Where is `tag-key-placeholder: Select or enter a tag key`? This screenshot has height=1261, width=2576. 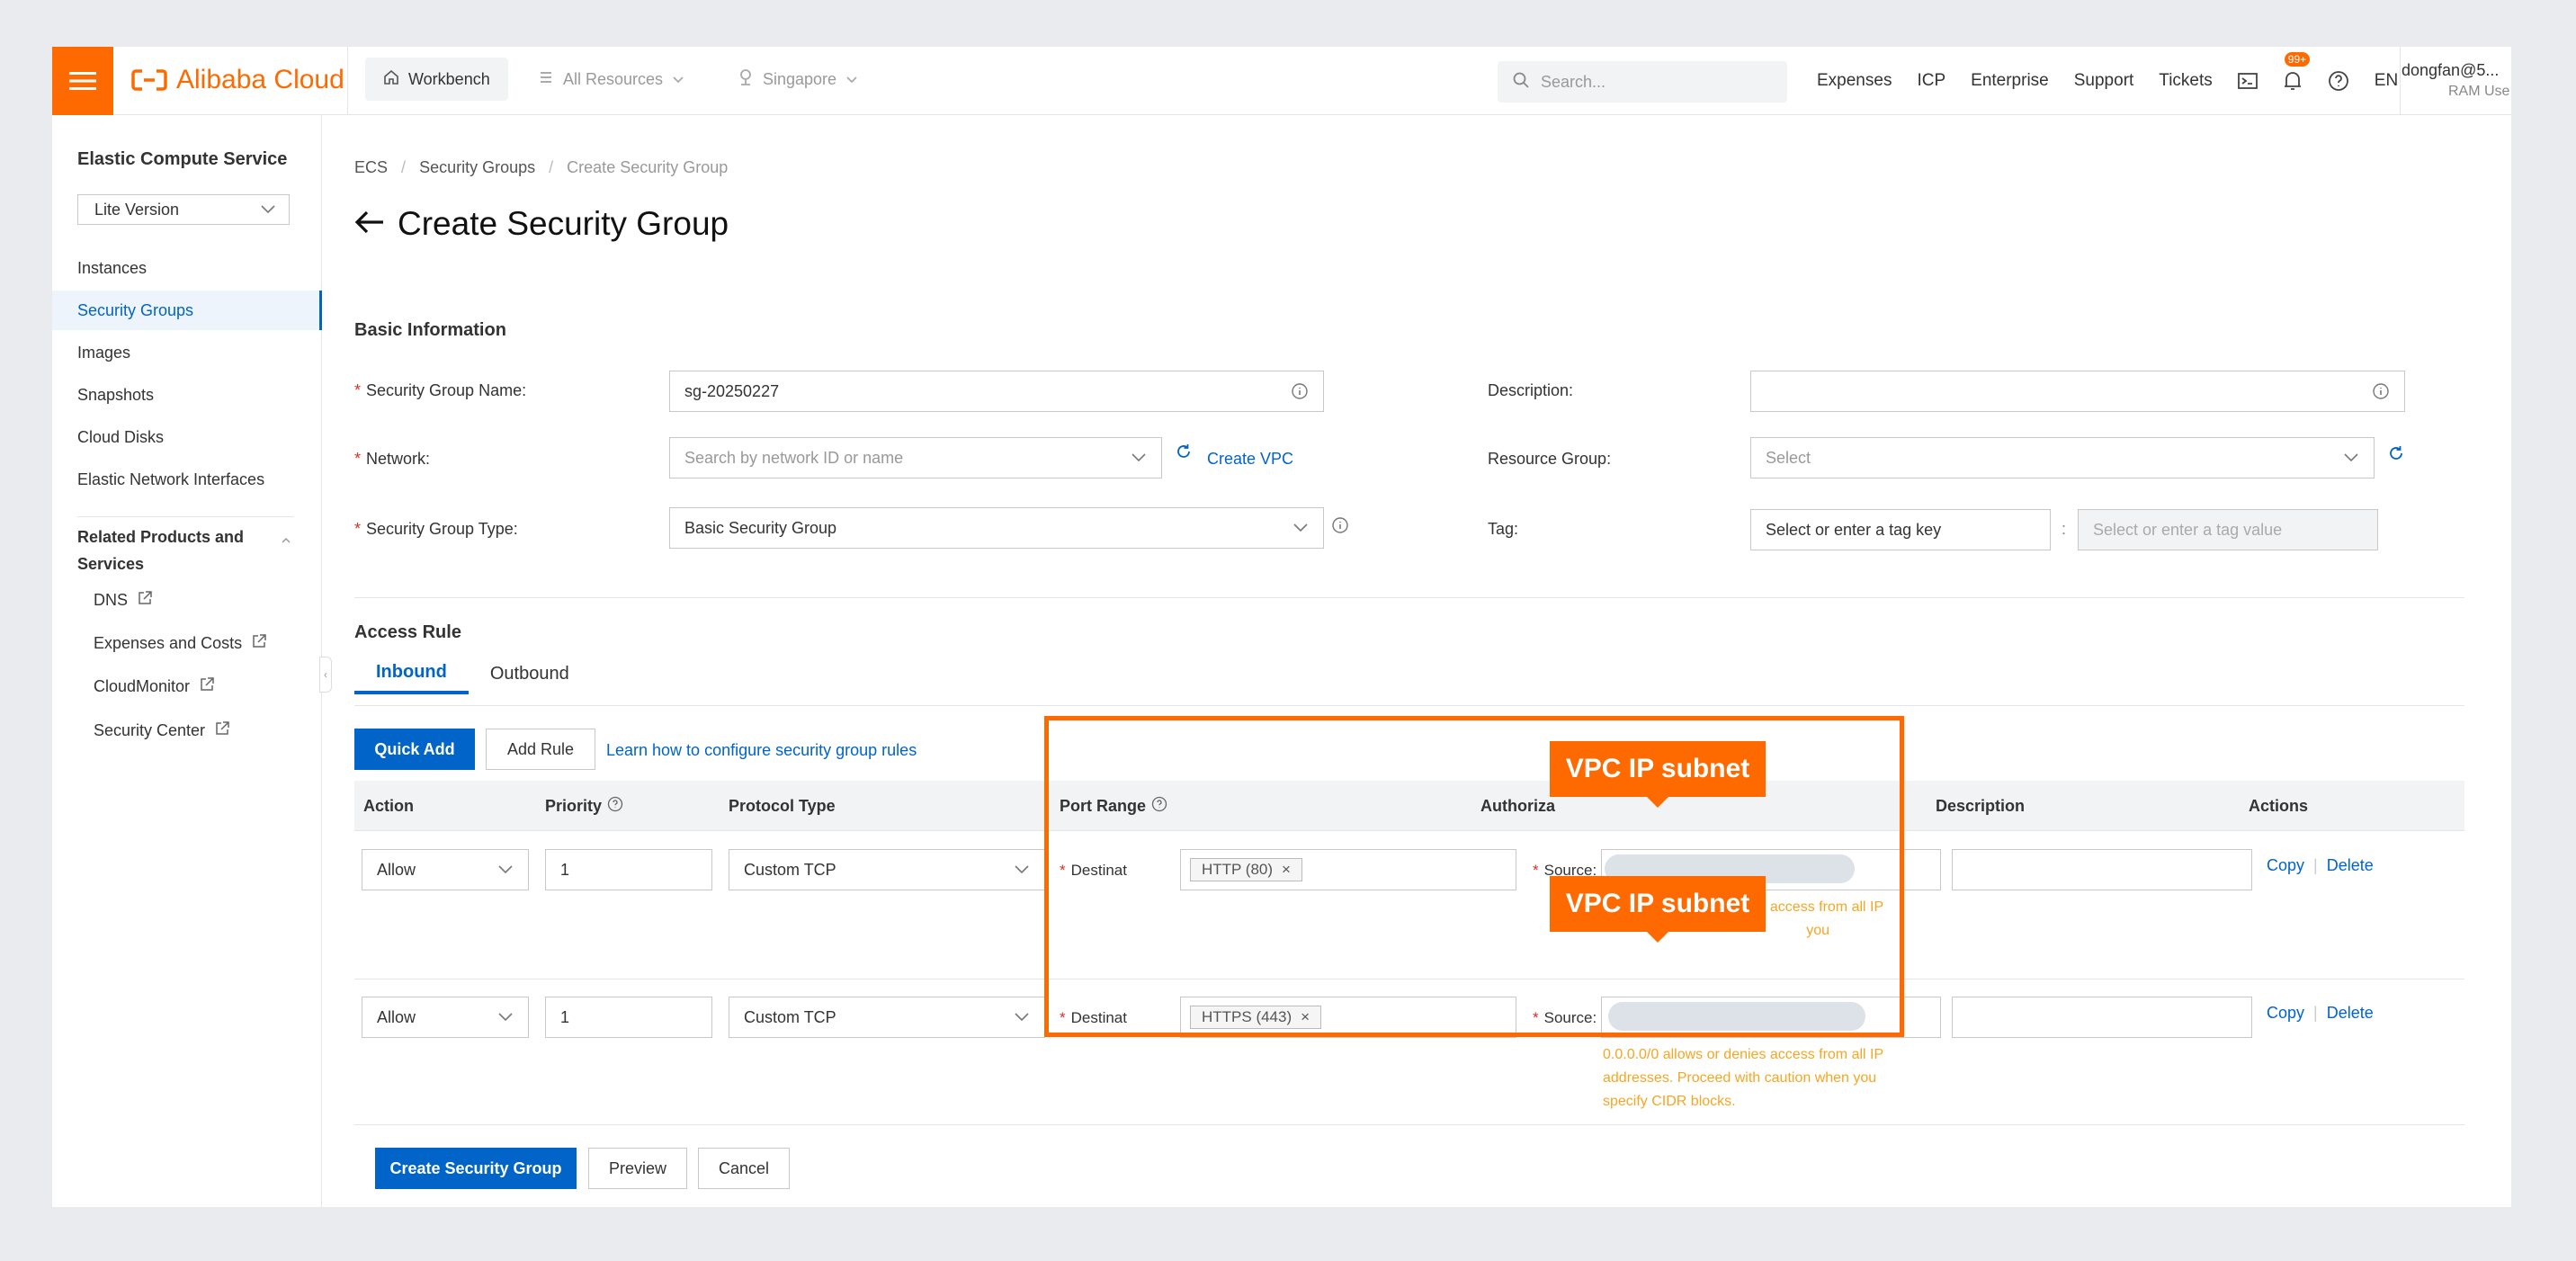 tag-key-placeholder: Select or enter a tag key is located at coordinates (1854, 529).